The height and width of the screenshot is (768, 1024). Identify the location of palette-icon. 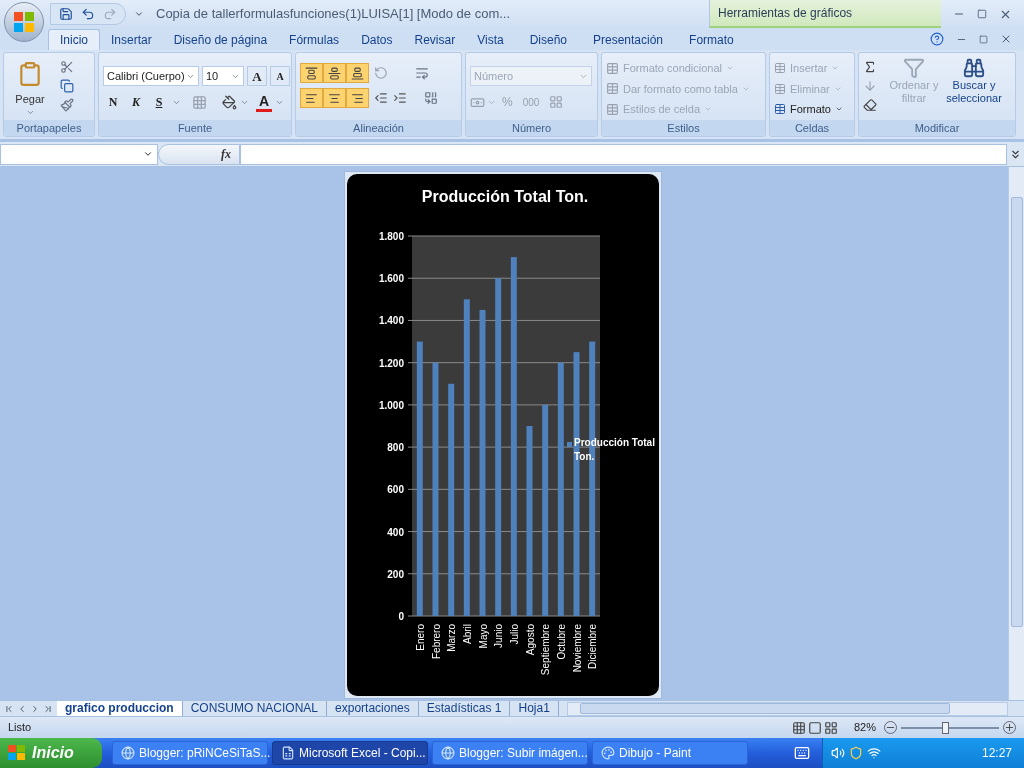
(608, 753).